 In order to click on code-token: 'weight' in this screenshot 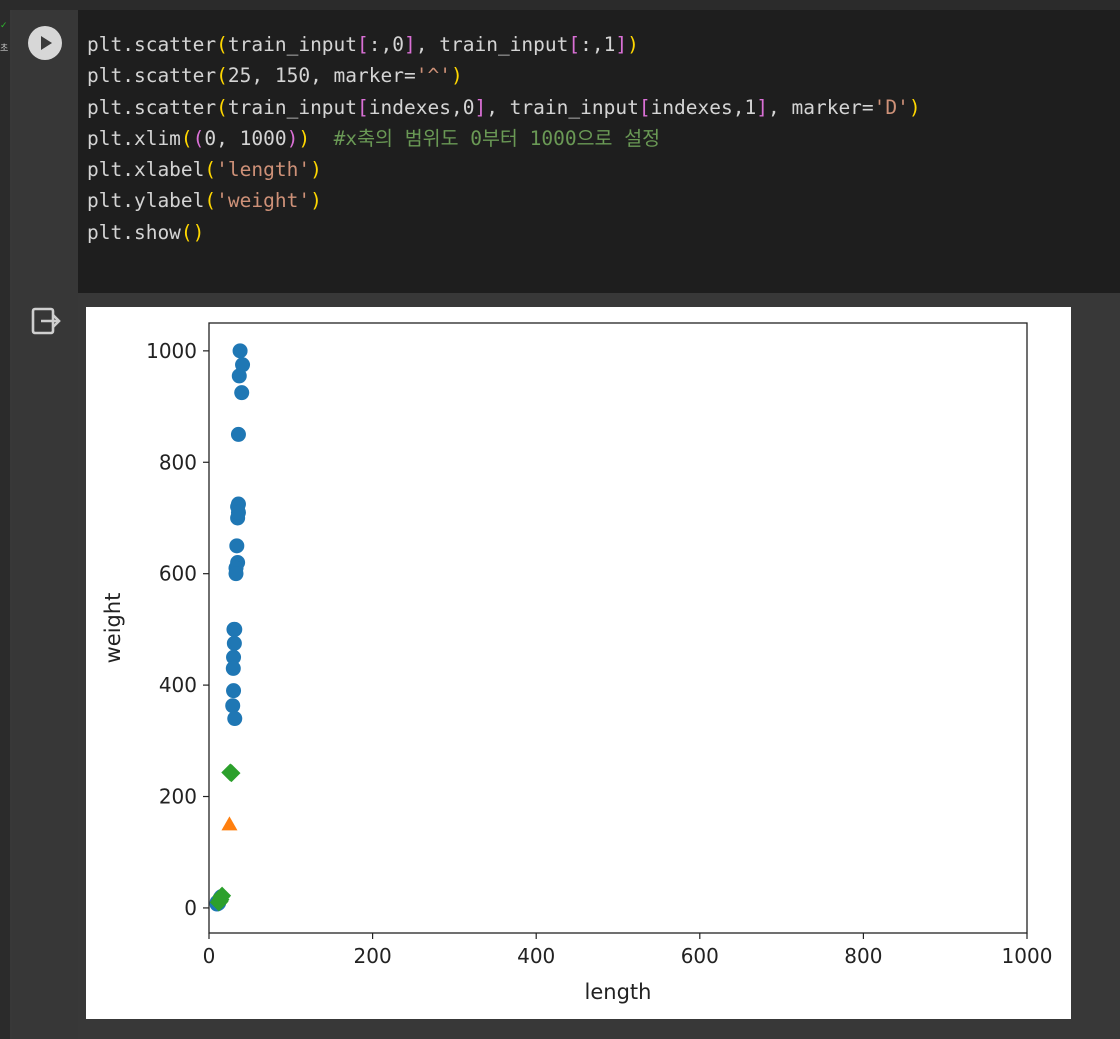, I will do `click(263, 201)`.